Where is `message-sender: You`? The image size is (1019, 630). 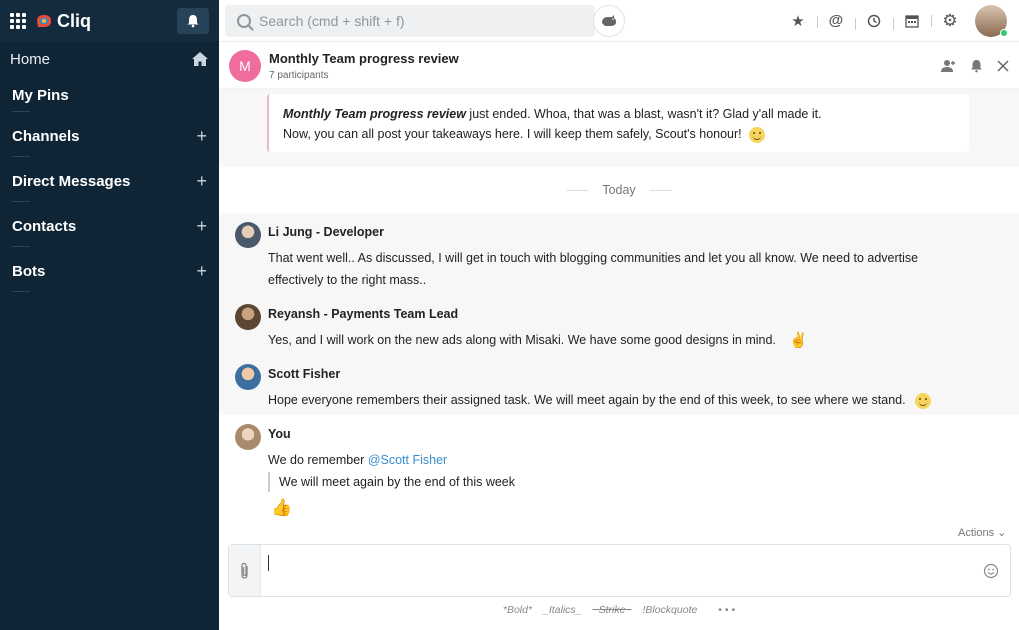
message-sender: You is located at coordinates (279, 434).